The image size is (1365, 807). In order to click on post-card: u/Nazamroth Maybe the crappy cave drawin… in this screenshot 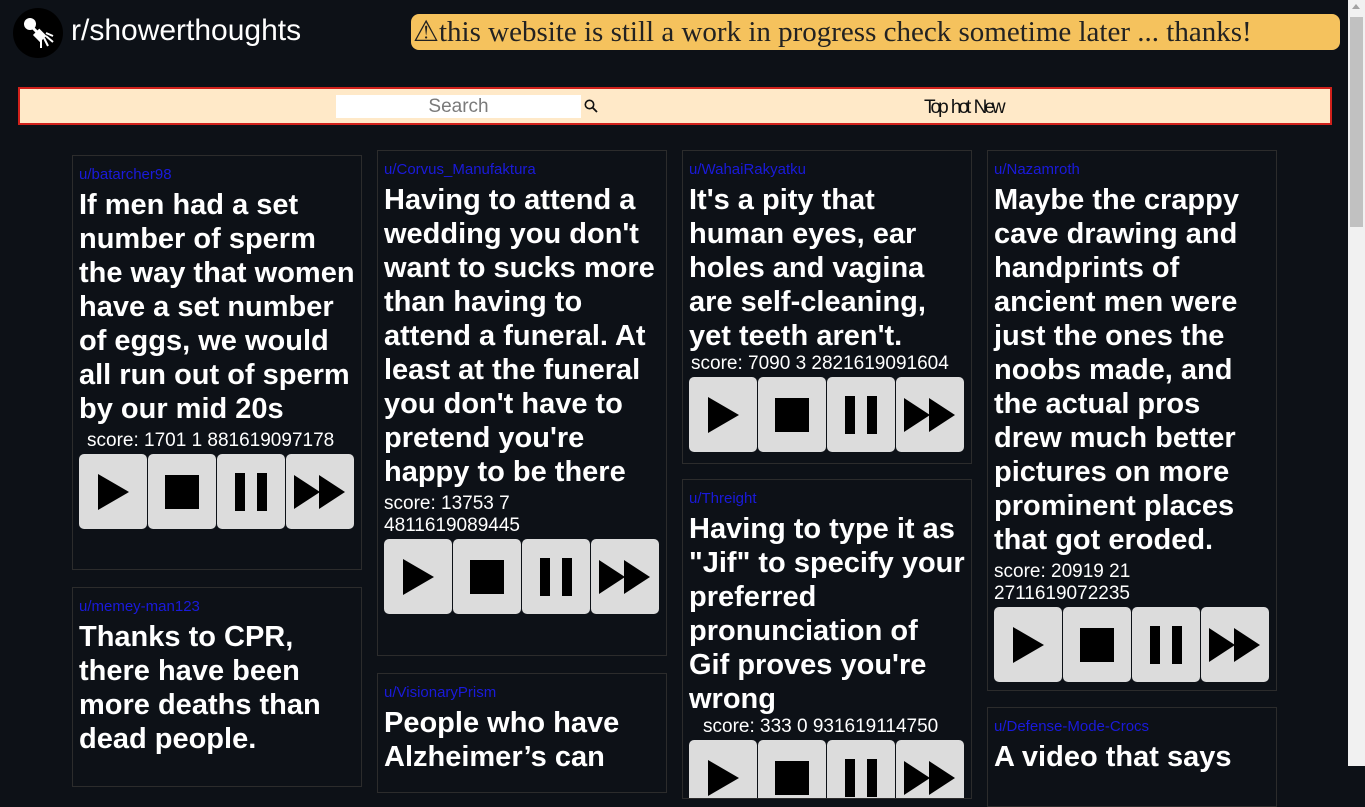, I will do `click(1132, 420)`.